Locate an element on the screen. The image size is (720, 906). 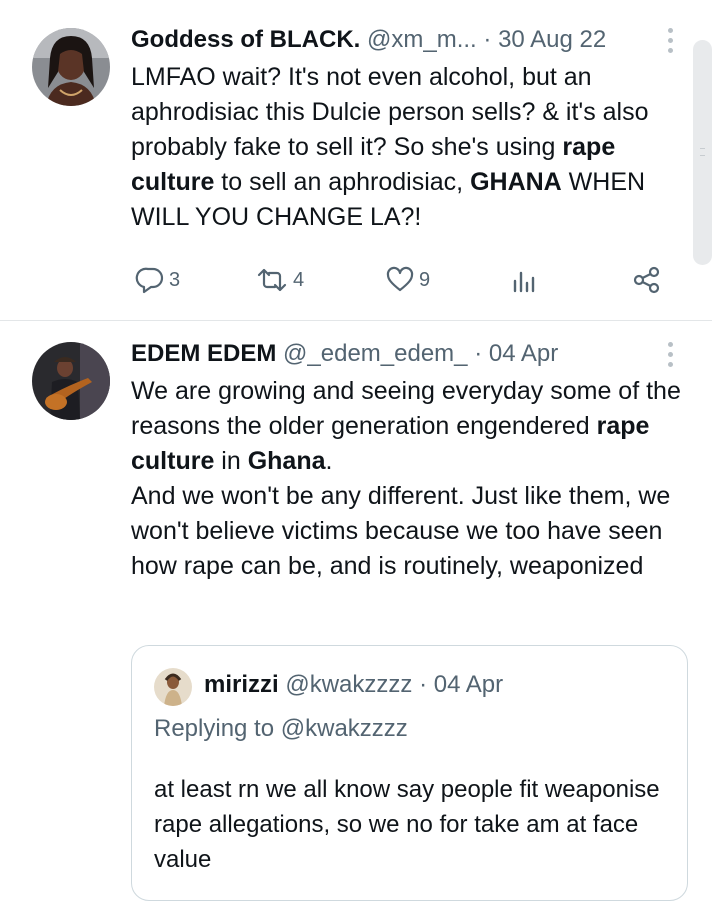
bold-text: GHANA is located at coordinates (516, 182).